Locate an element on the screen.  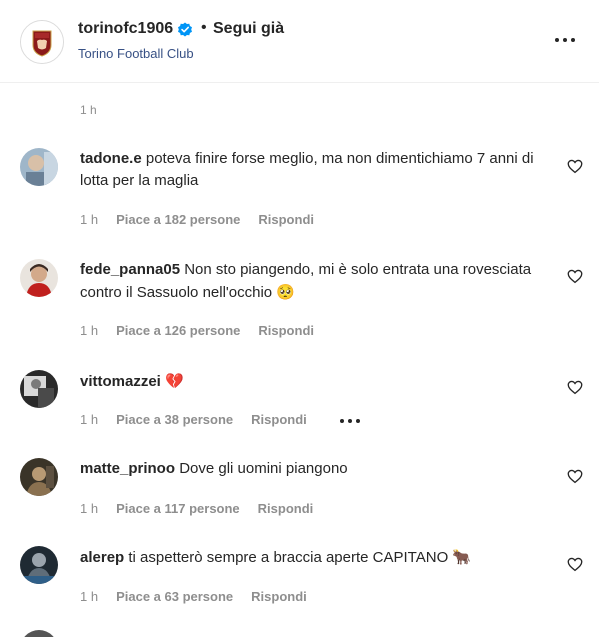
comment-username: tadone.e is located at coordinates (111, 158).